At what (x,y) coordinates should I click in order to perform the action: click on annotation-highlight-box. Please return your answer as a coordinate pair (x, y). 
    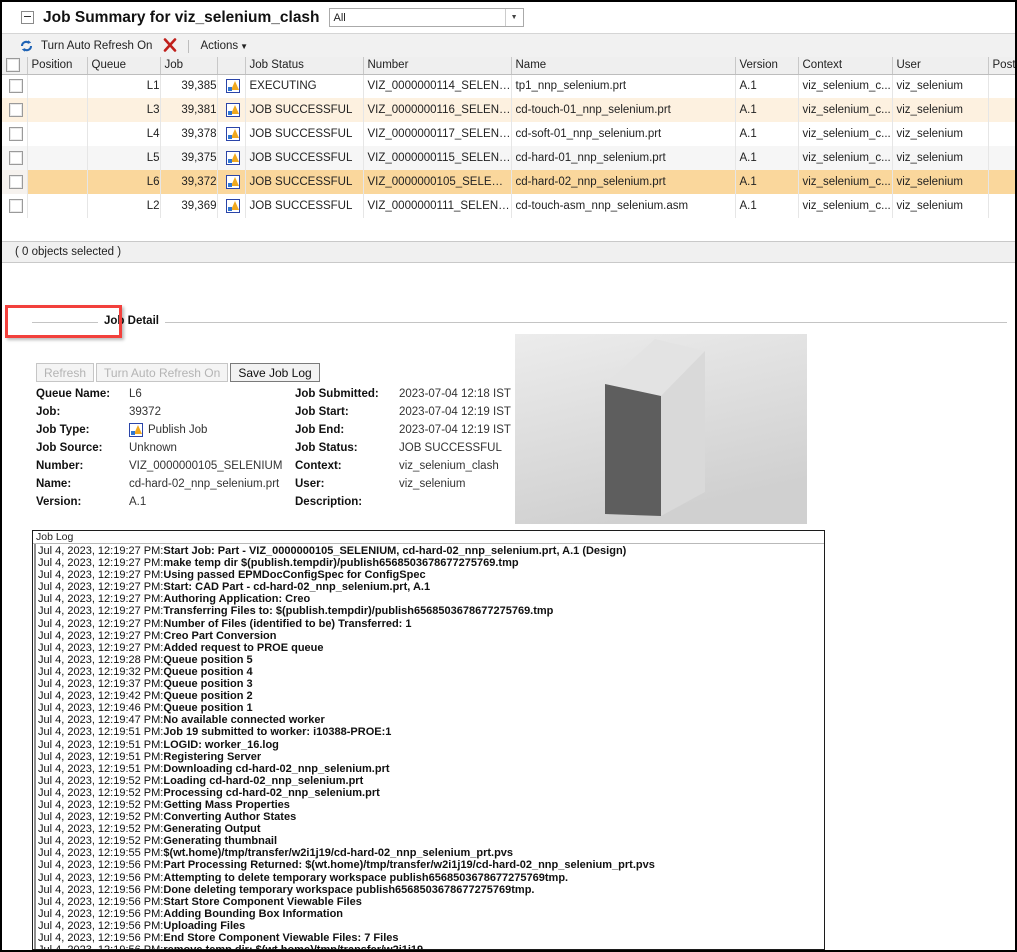
    Looking at the image, I should click on (65, 323).